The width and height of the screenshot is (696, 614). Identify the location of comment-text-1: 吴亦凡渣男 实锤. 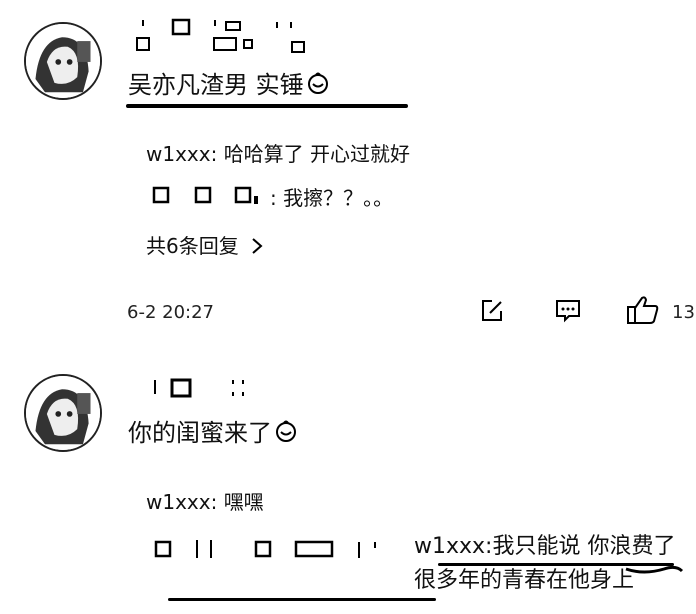
(229, 86).